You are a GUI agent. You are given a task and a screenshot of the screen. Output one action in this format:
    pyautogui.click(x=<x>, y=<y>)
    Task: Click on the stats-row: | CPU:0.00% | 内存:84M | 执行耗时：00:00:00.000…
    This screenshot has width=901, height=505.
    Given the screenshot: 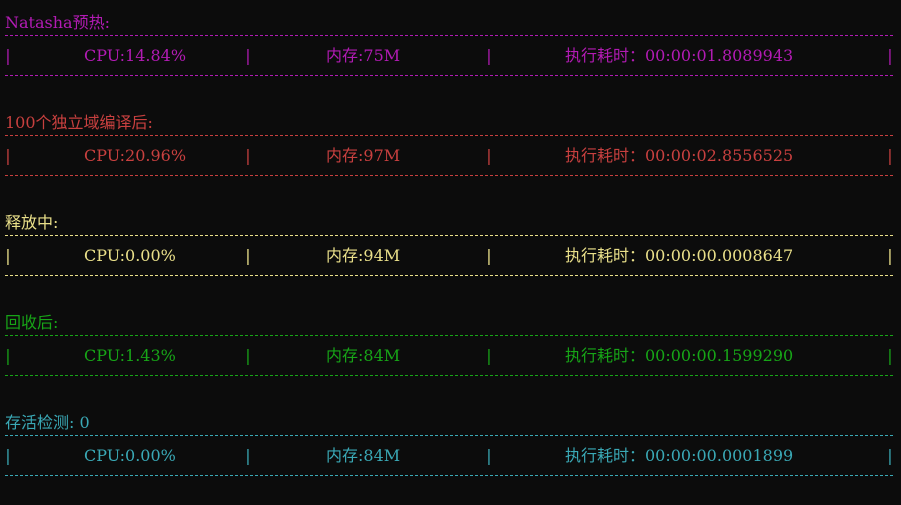 What is the action you would take?
    pyautogui.click(x=450, y=456)
    